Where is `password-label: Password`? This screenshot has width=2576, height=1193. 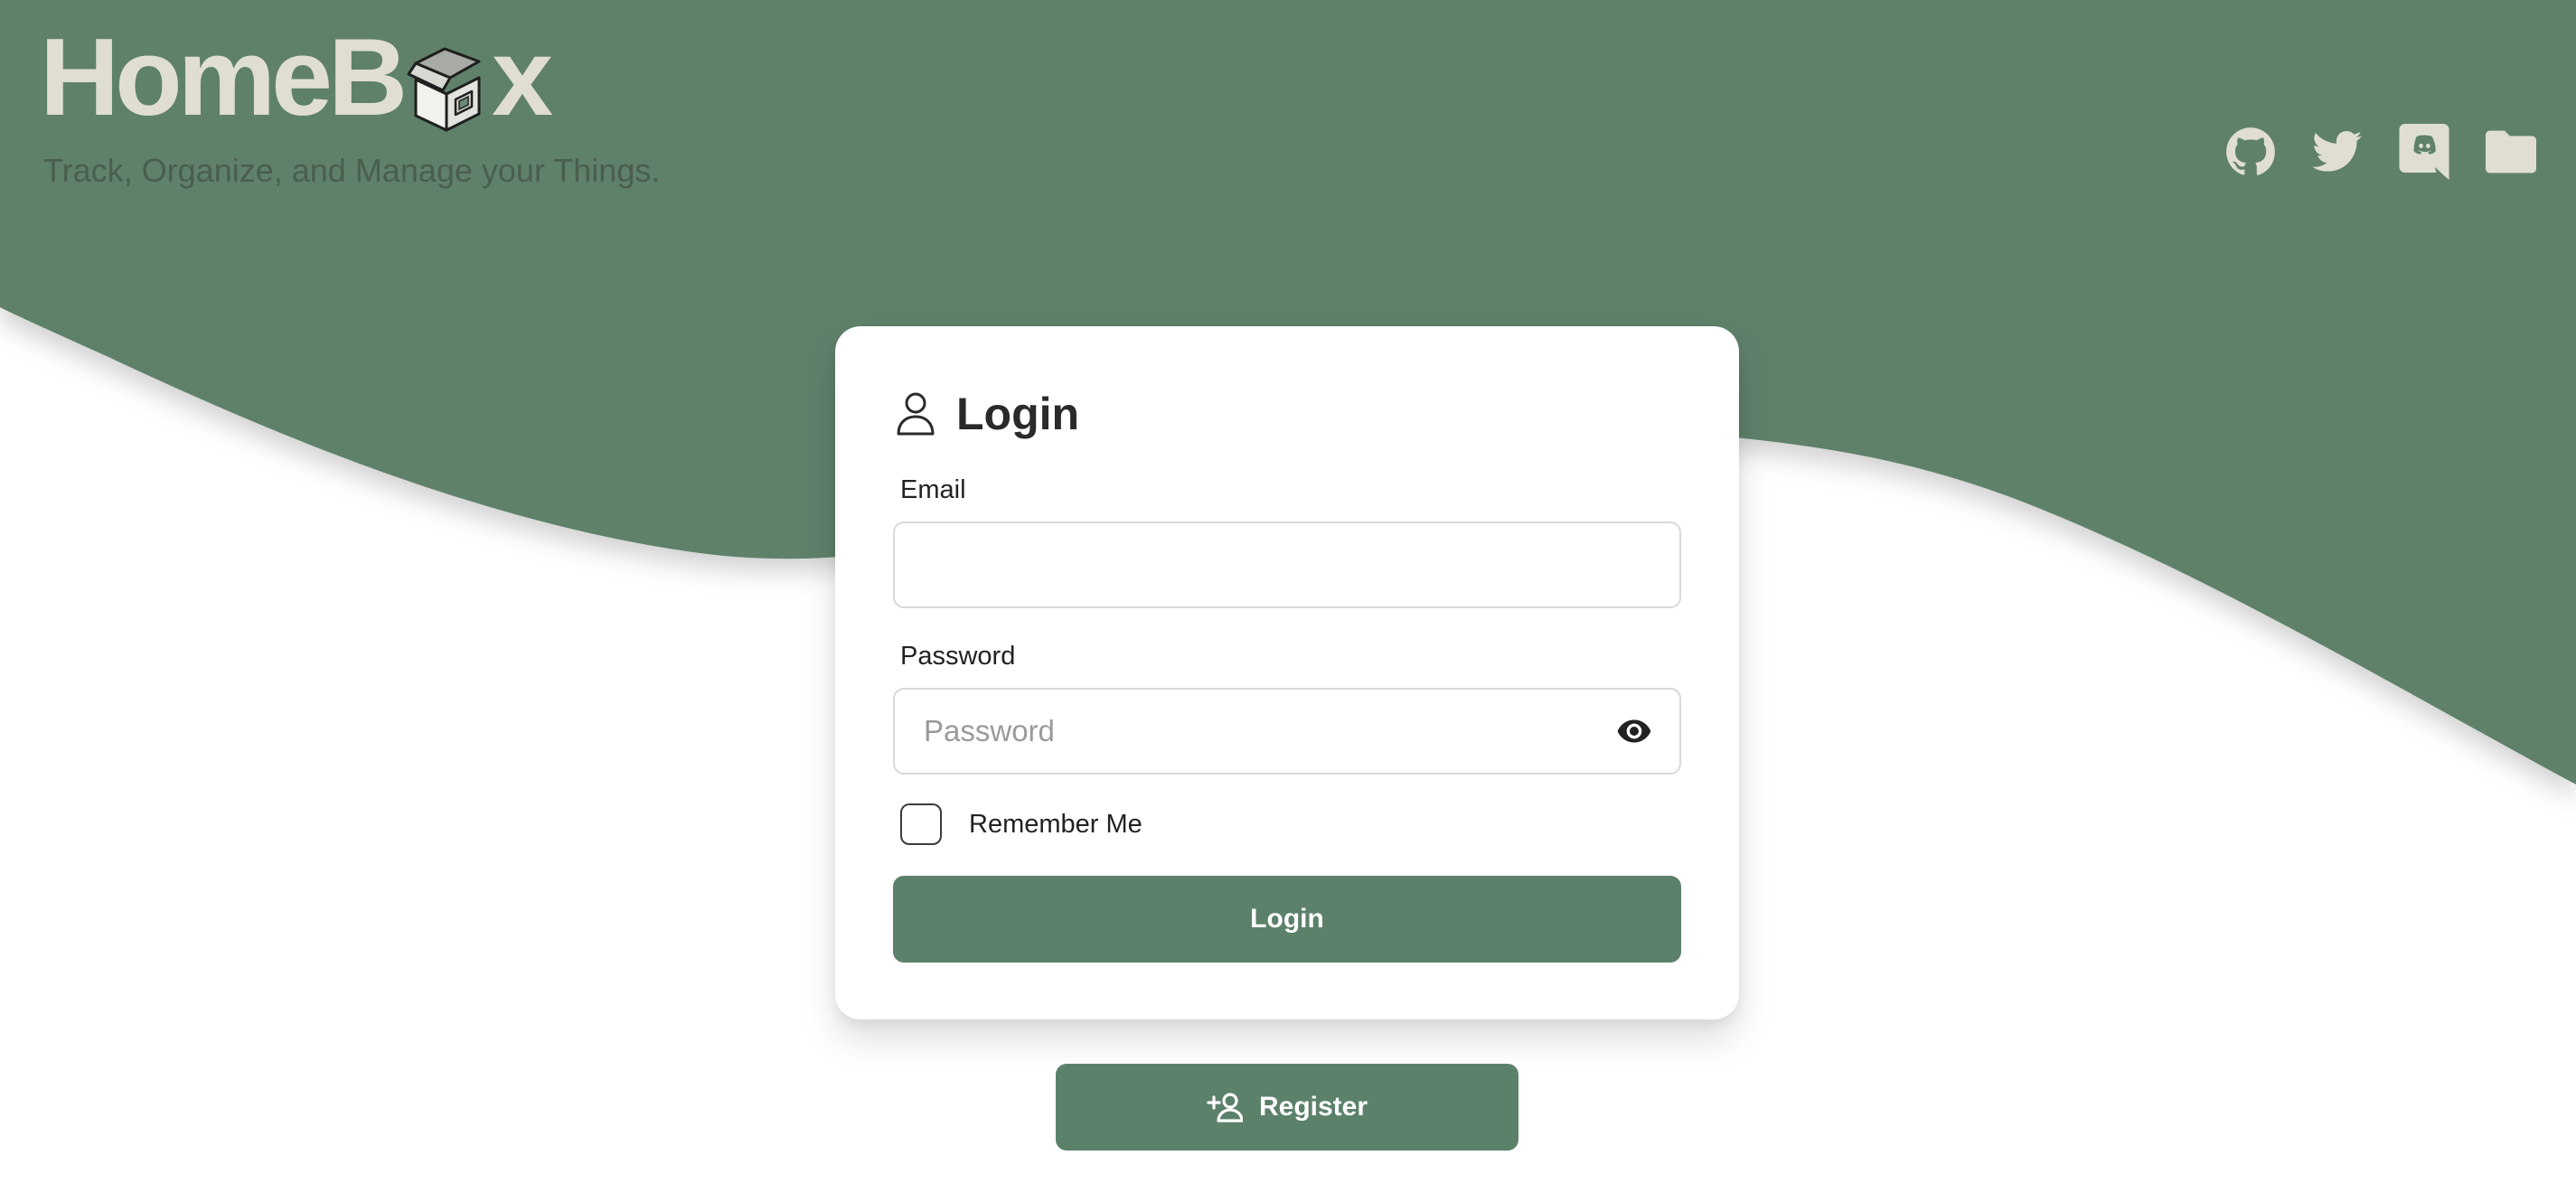 password-label: Password is located at coordinates (958, 656).